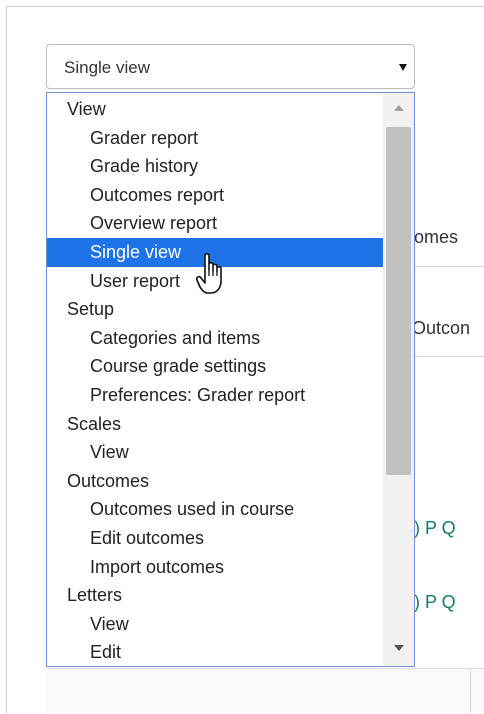  Describe the element at coordinates (215, 223) in the screenshot. I see `option-overview-report: Overview report` at that location.